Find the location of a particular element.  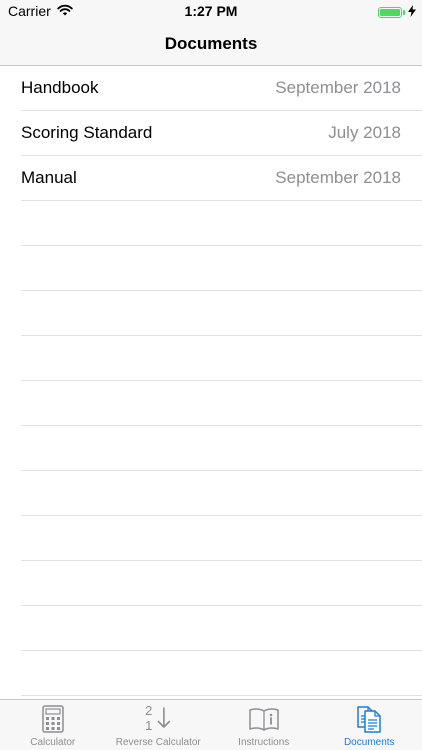

tab-calculator: Calculator is located at coordinates (53, 725).